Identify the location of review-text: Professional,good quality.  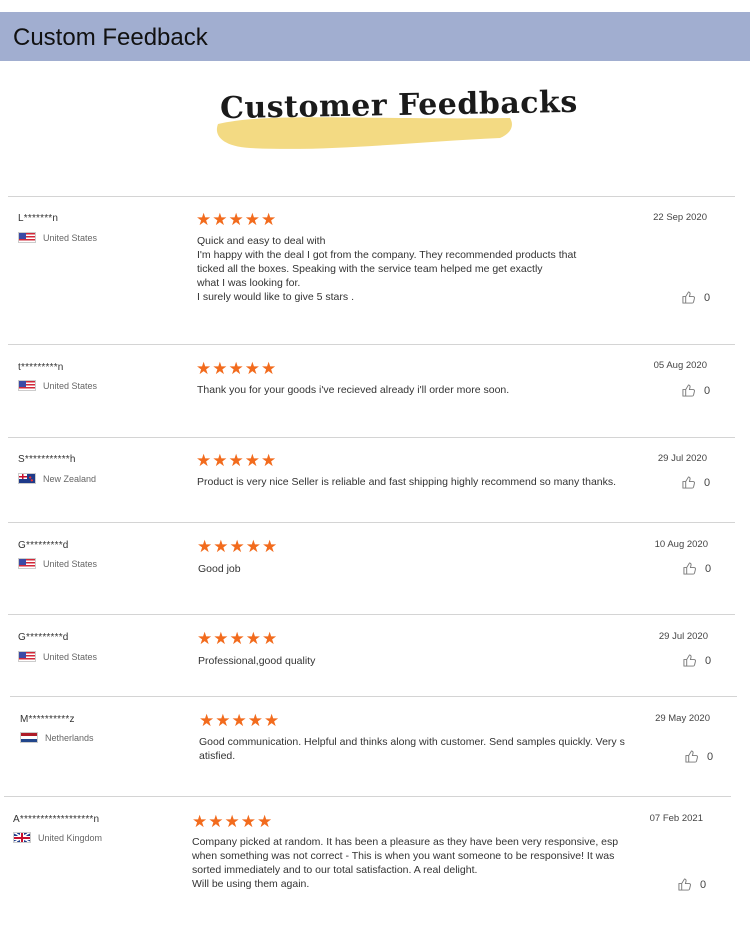
(257, 661).